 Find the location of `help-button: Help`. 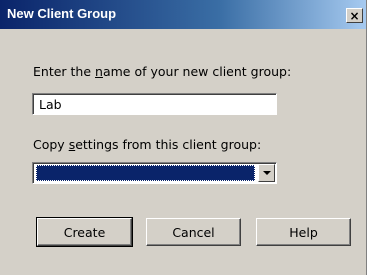

help-button: Help is located at coordinates (303, 232).